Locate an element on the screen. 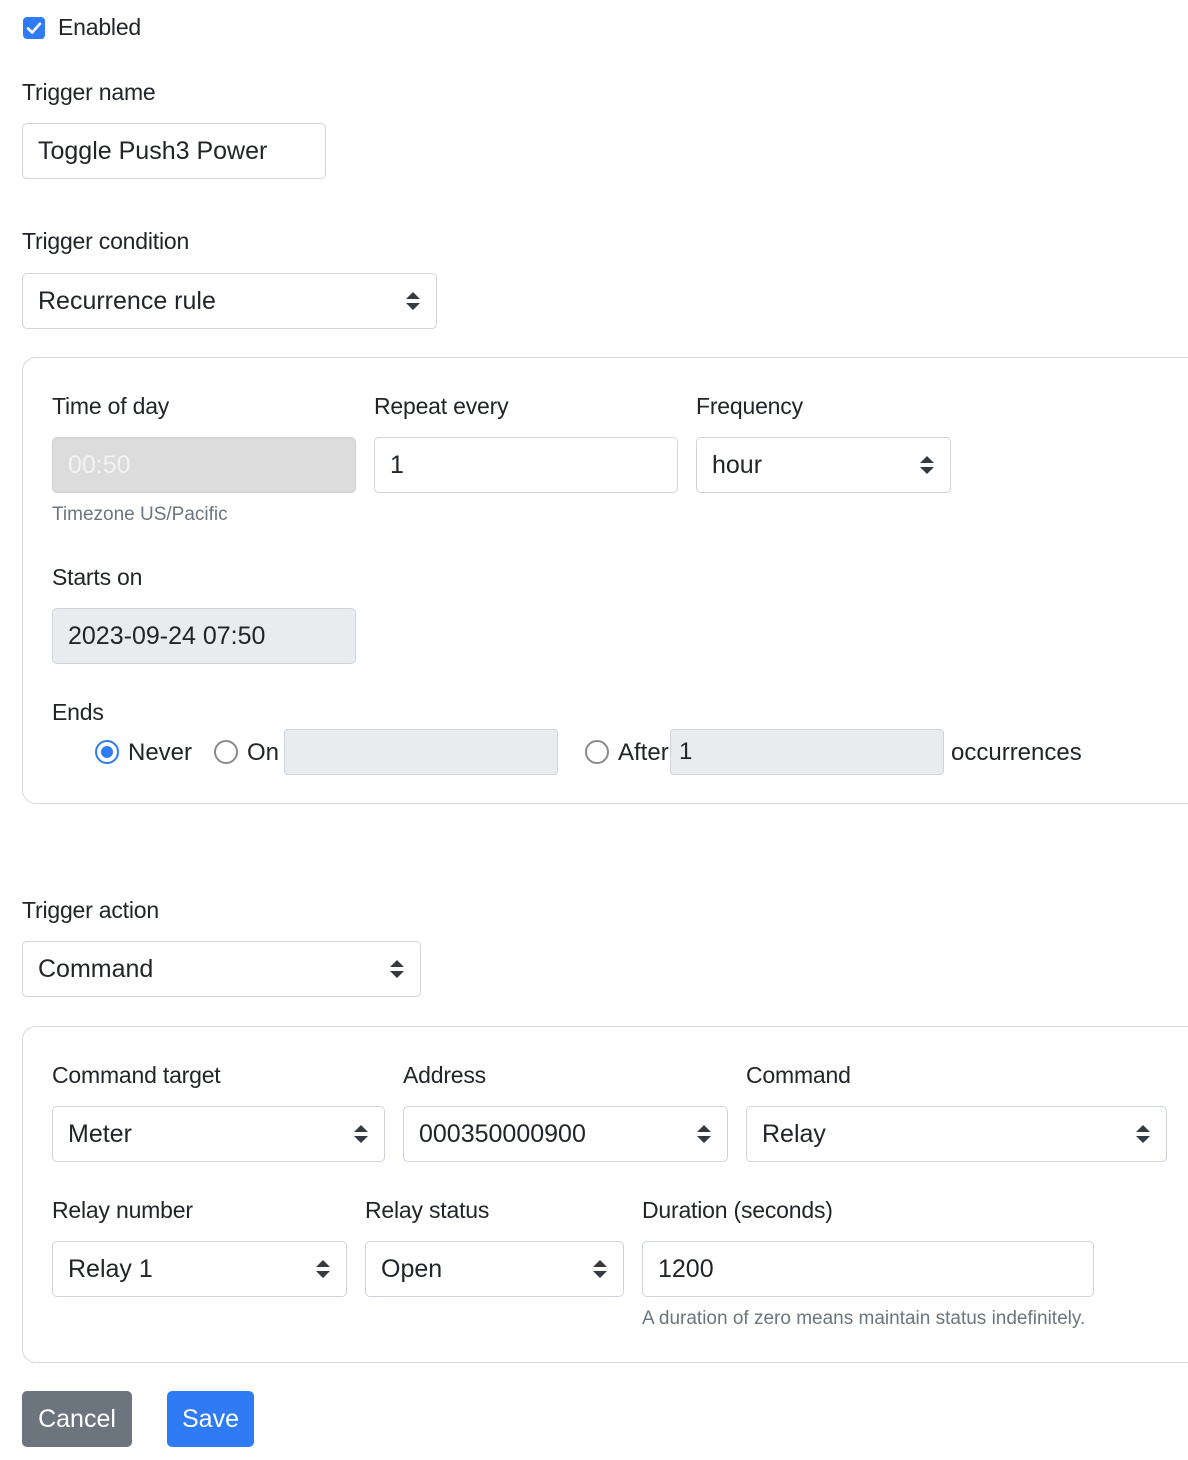 The width and height of the screenshot is (1188, 1460). address-value: 000350000900 is located at coordinates (502, 1133).